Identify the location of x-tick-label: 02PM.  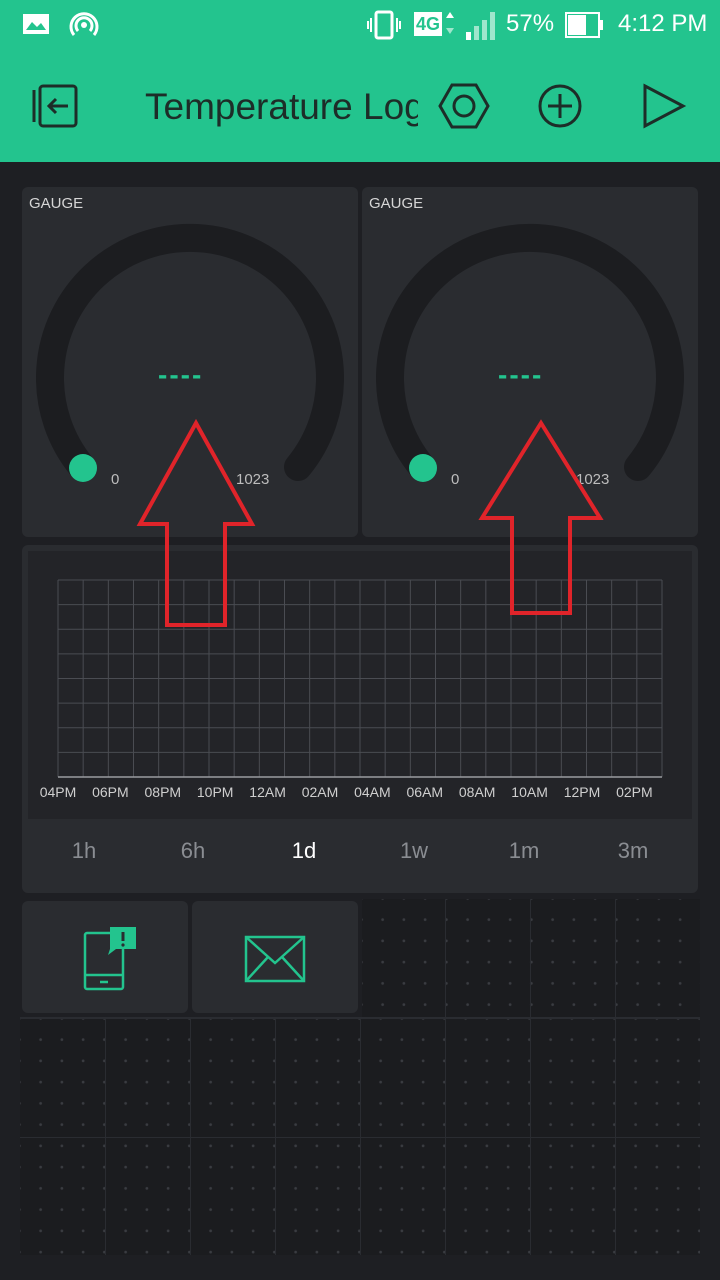
(634, 792).